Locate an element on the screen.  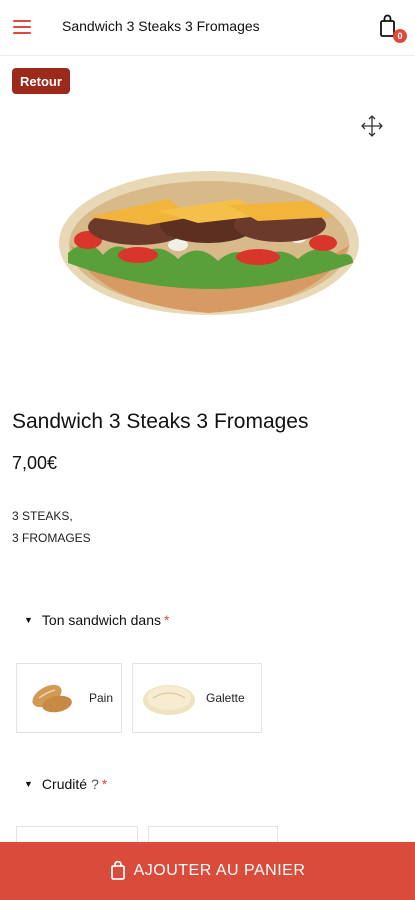
section-sandwich-type: ▼ Ton sandwich dans * is located at coordinates (96, 620).